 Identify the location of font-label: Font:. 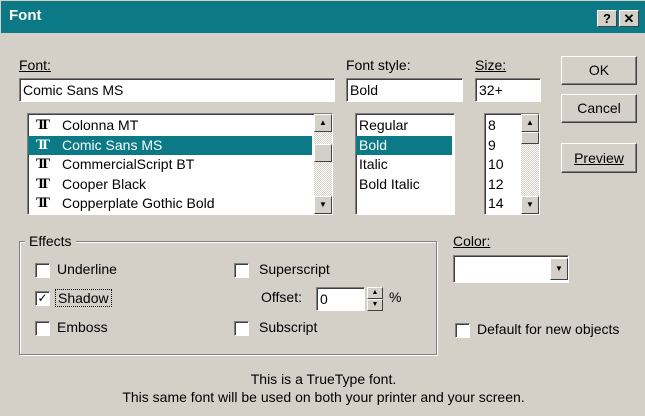
(35, 65).